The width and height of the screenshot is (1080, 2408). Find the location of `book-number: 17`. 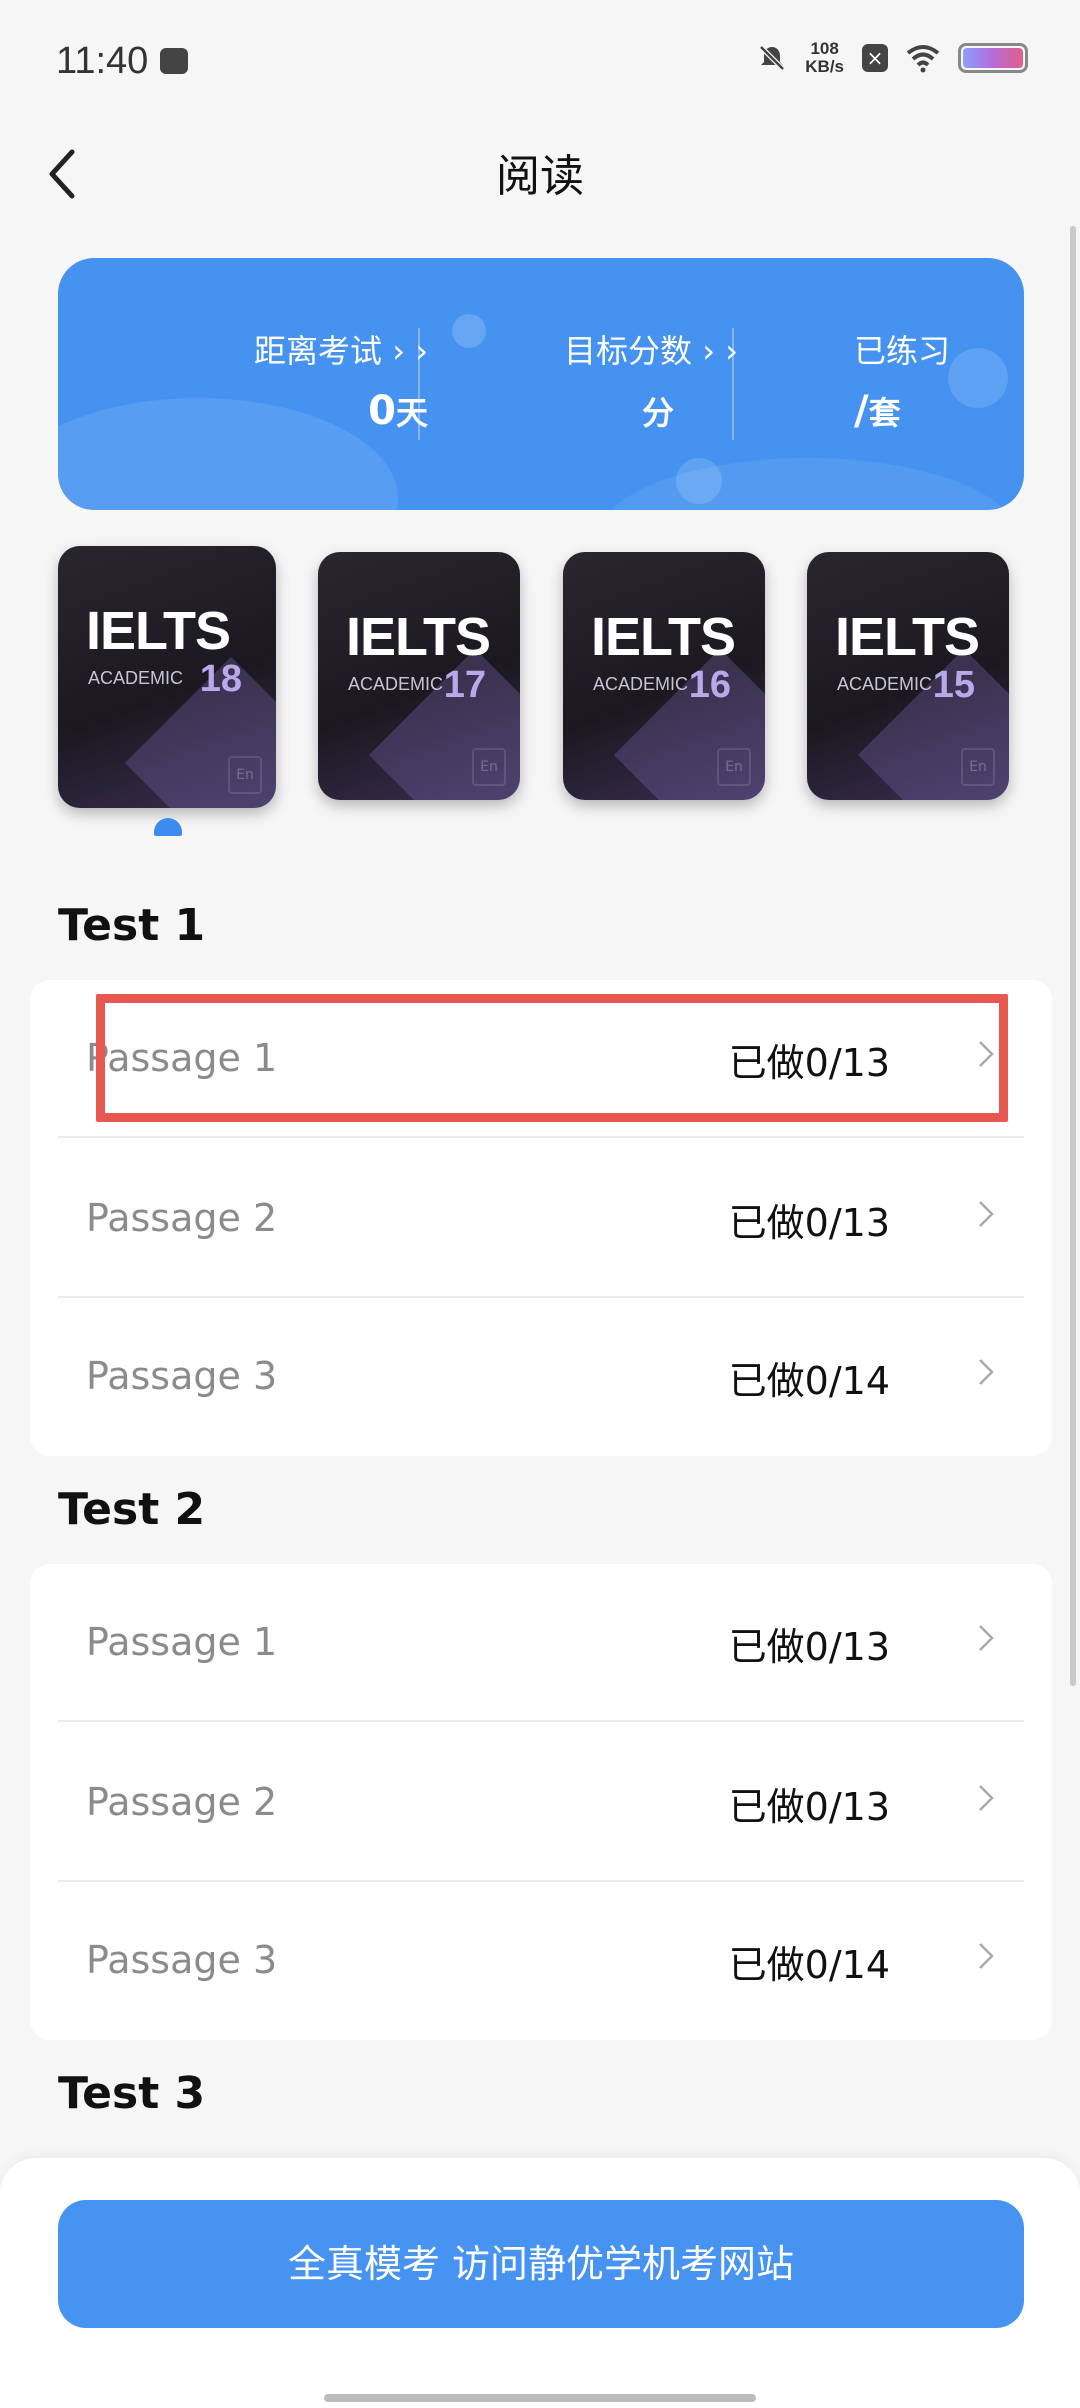

book-number: 17 is located at coordinates (464, 685).